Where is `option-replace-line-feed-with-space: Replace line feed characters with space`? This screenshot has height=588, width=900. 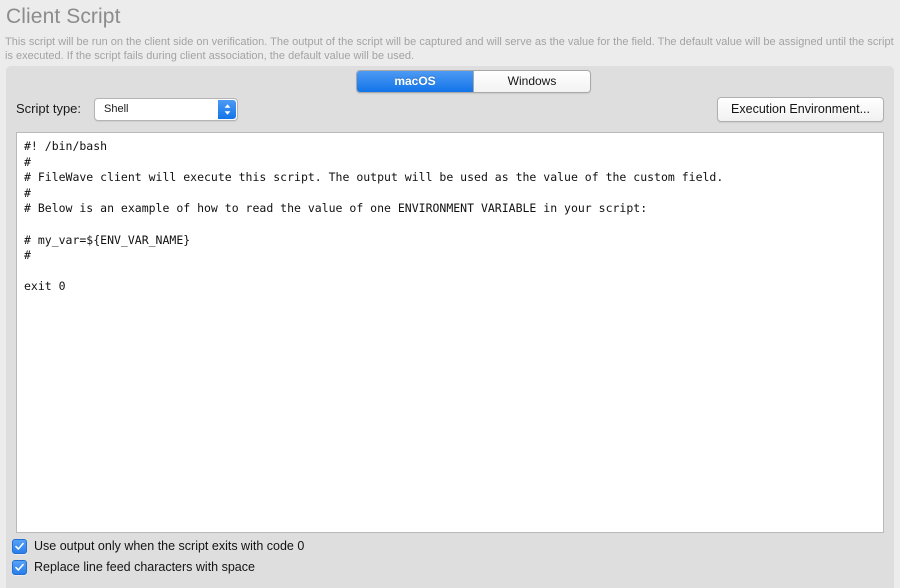
option-replace-line-feed-with-space: Replace line feed characters with space is located at coordinates (133, 567).